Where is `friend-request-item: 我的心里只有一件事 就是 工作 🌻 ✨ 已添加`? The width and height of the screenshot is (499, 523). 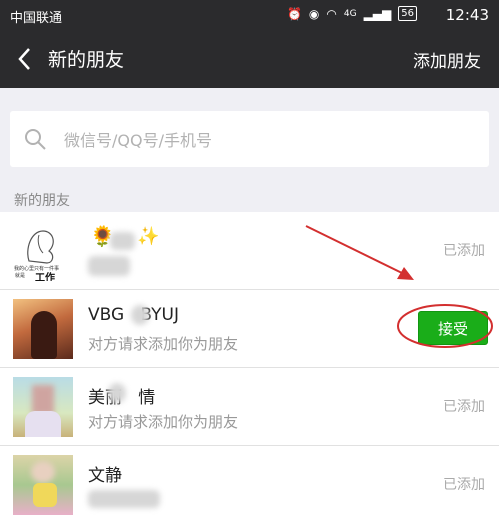 friend-request-item: 我的心里只有一件事 就是 工作 🌻 ✨ 已添加 is located at coordinates (249, 251).